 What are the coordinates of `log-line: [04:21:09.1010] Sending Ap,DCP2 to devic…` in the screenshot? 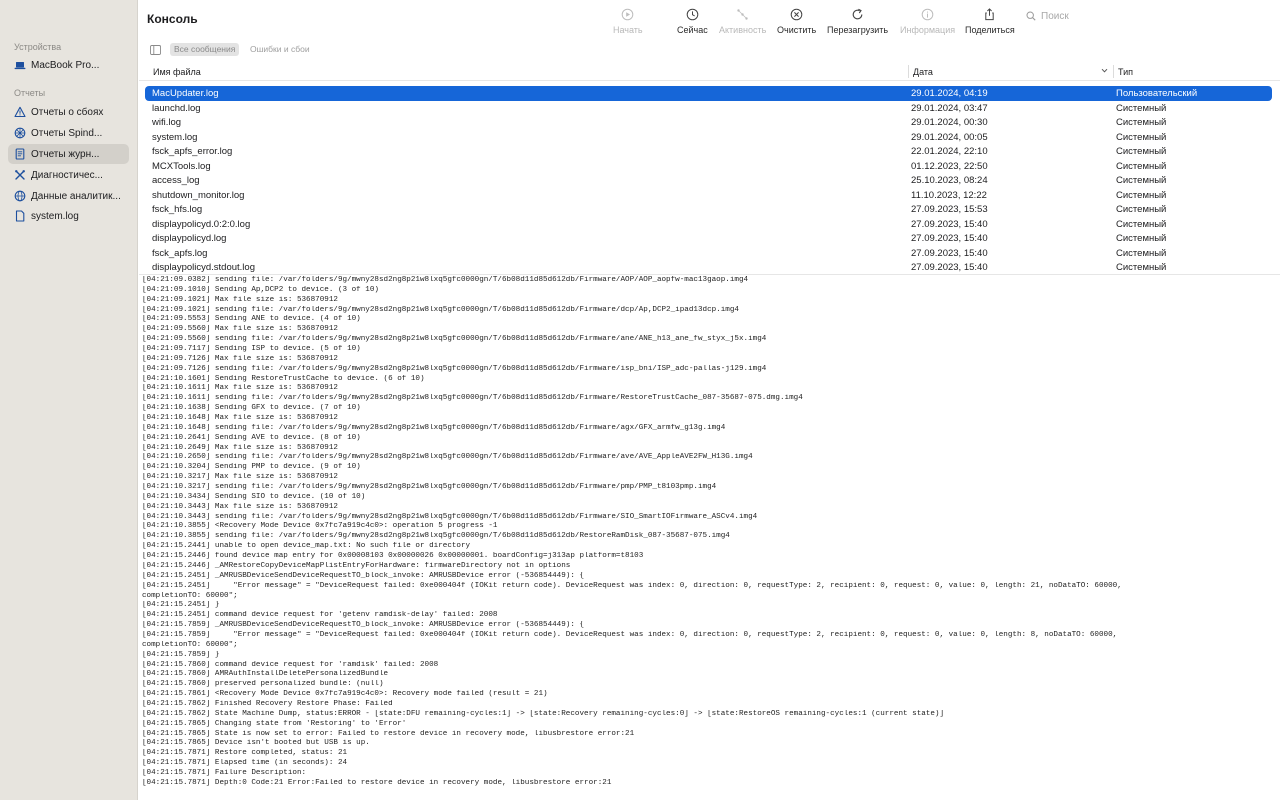 It's located at (260, 289).